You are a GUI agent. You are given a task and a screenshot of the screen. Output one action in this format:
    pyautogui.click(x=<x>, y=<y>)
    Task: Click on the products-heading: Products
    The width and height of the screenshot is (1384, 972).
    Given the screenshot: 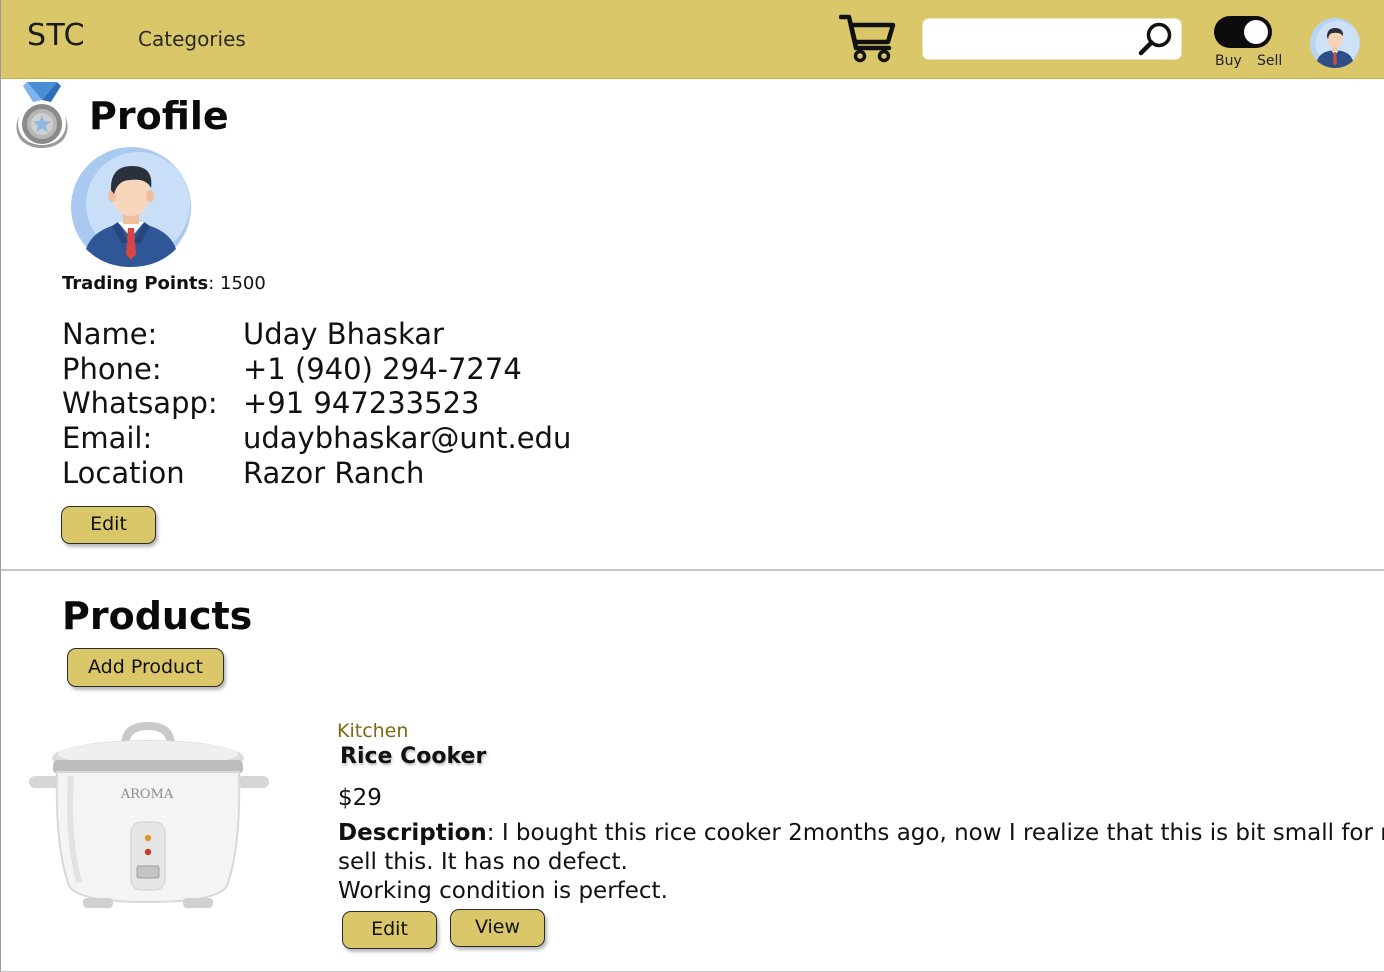 What is the action you would take?
    pyautogui.click(x=157, y=616)
    